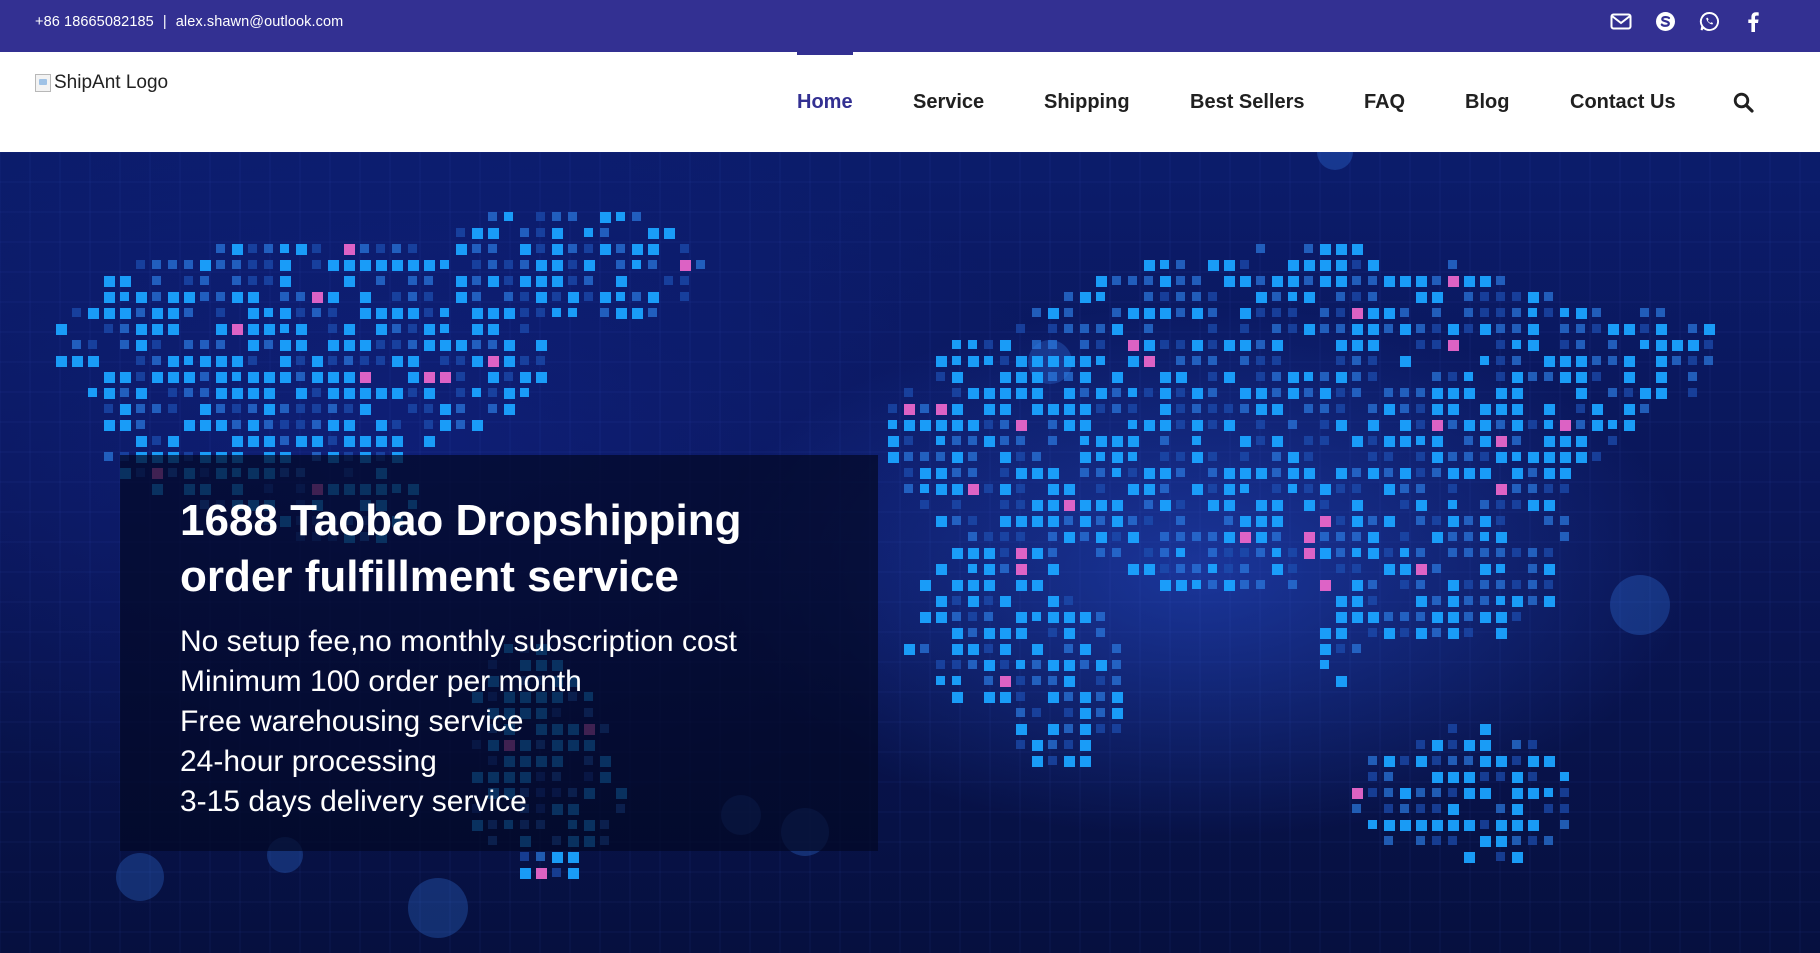 This screenshot has width=1820, height=953. Describe the element at coordinates (461, 520) in the screenshot. I see `hero-title-line-1: 1688 Taobao Dropshipping` at that location.